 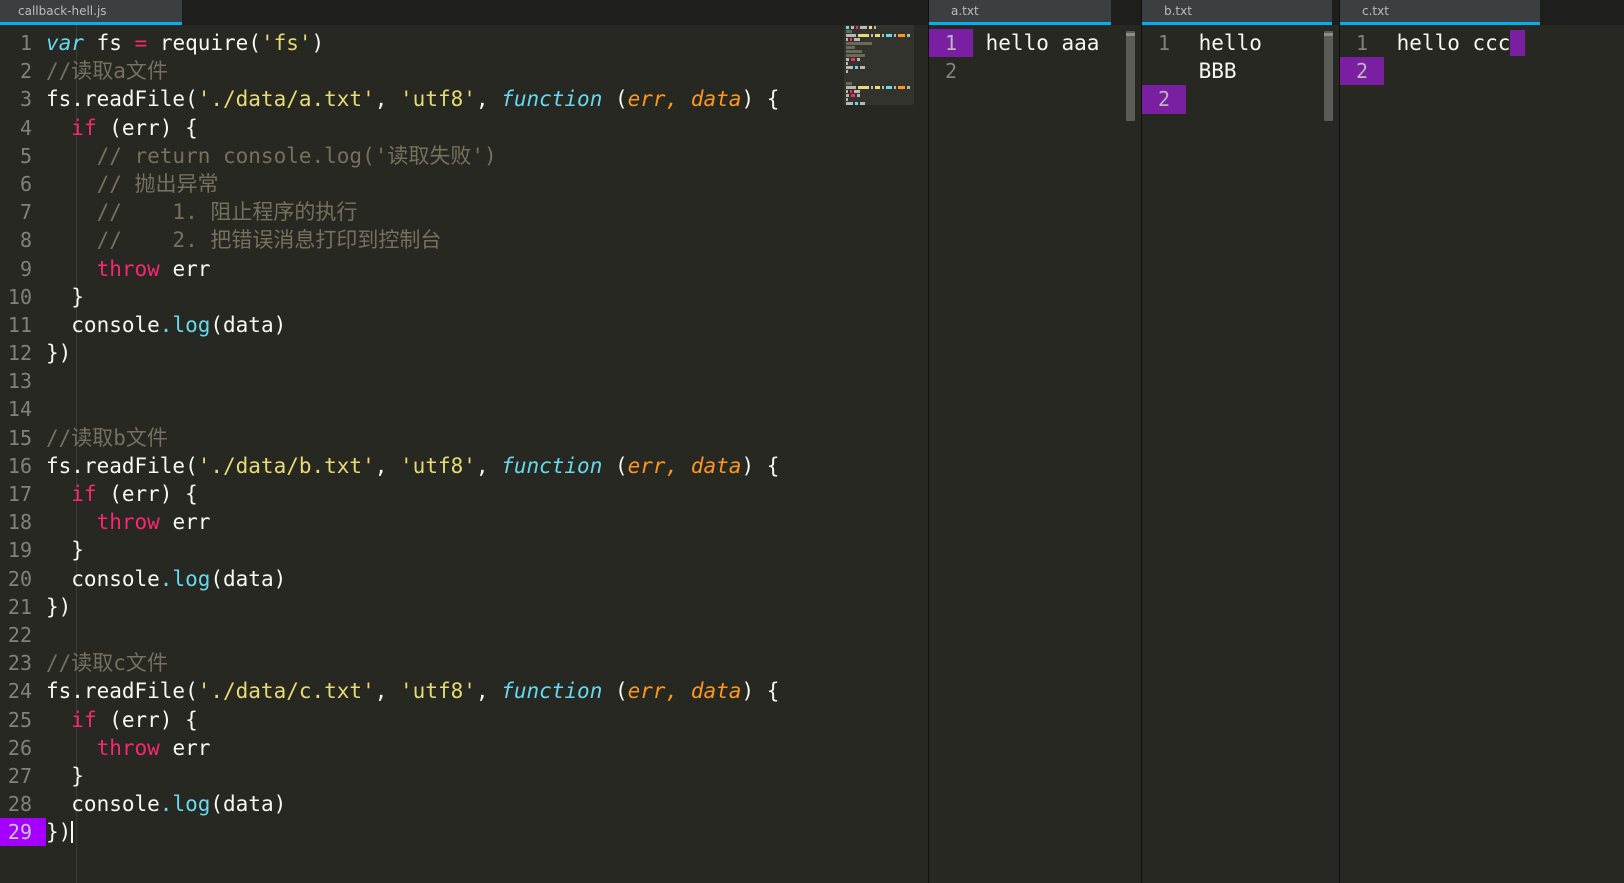 What do you see at coordinates (1035, 43) in the screenshot?
I see `text-line: 1 hello aaa` at bounding box center [1035, 43].